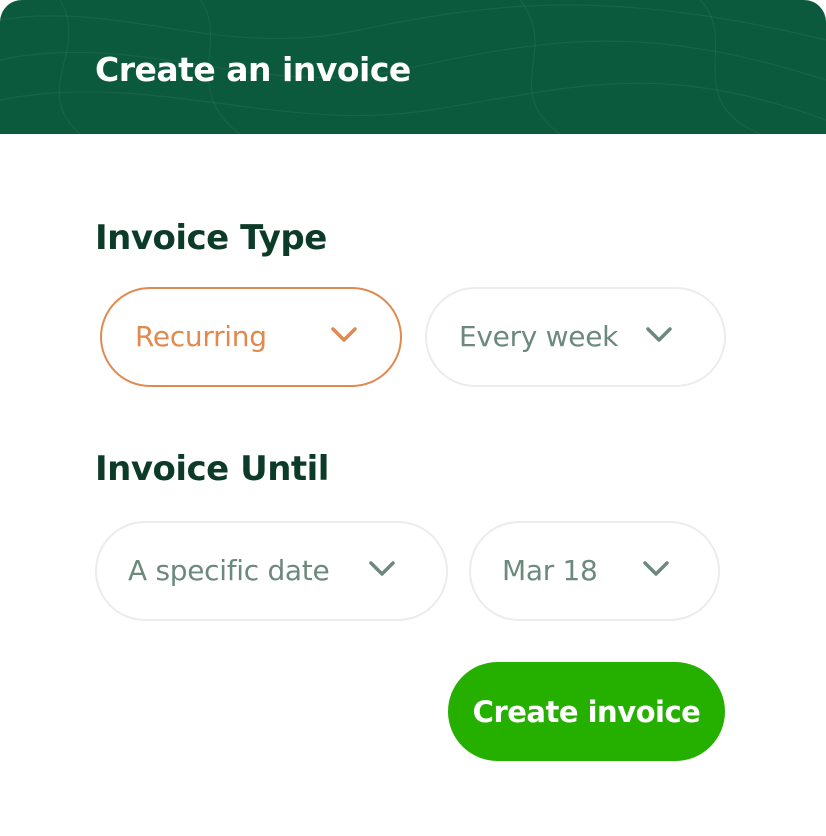 The height and width of the screenshot is (836, 826). Describe the element at coordinates (212, 469) in the screenshot. I see `invoice-until-label: Invoice Until` at that location.